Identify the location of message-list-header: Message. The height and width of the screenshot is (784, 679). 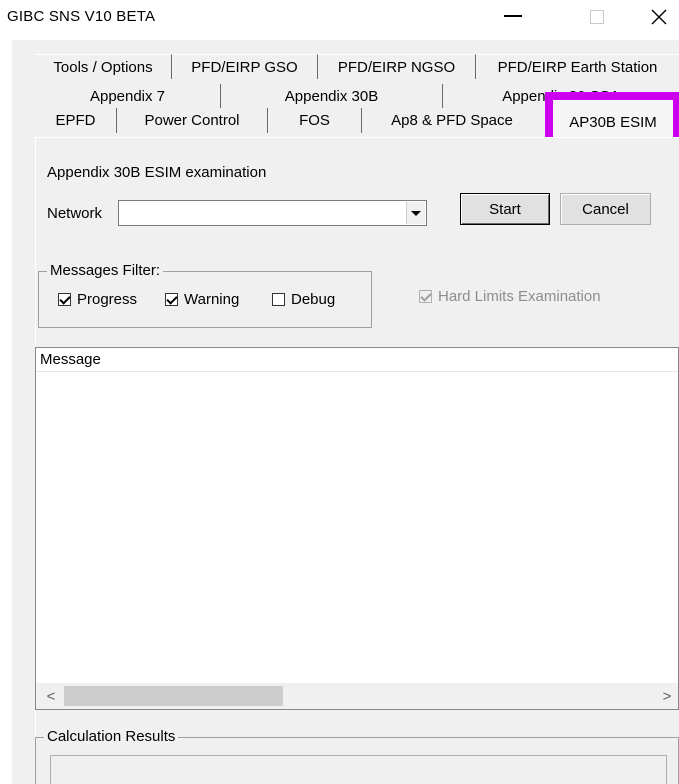
(357, 360).